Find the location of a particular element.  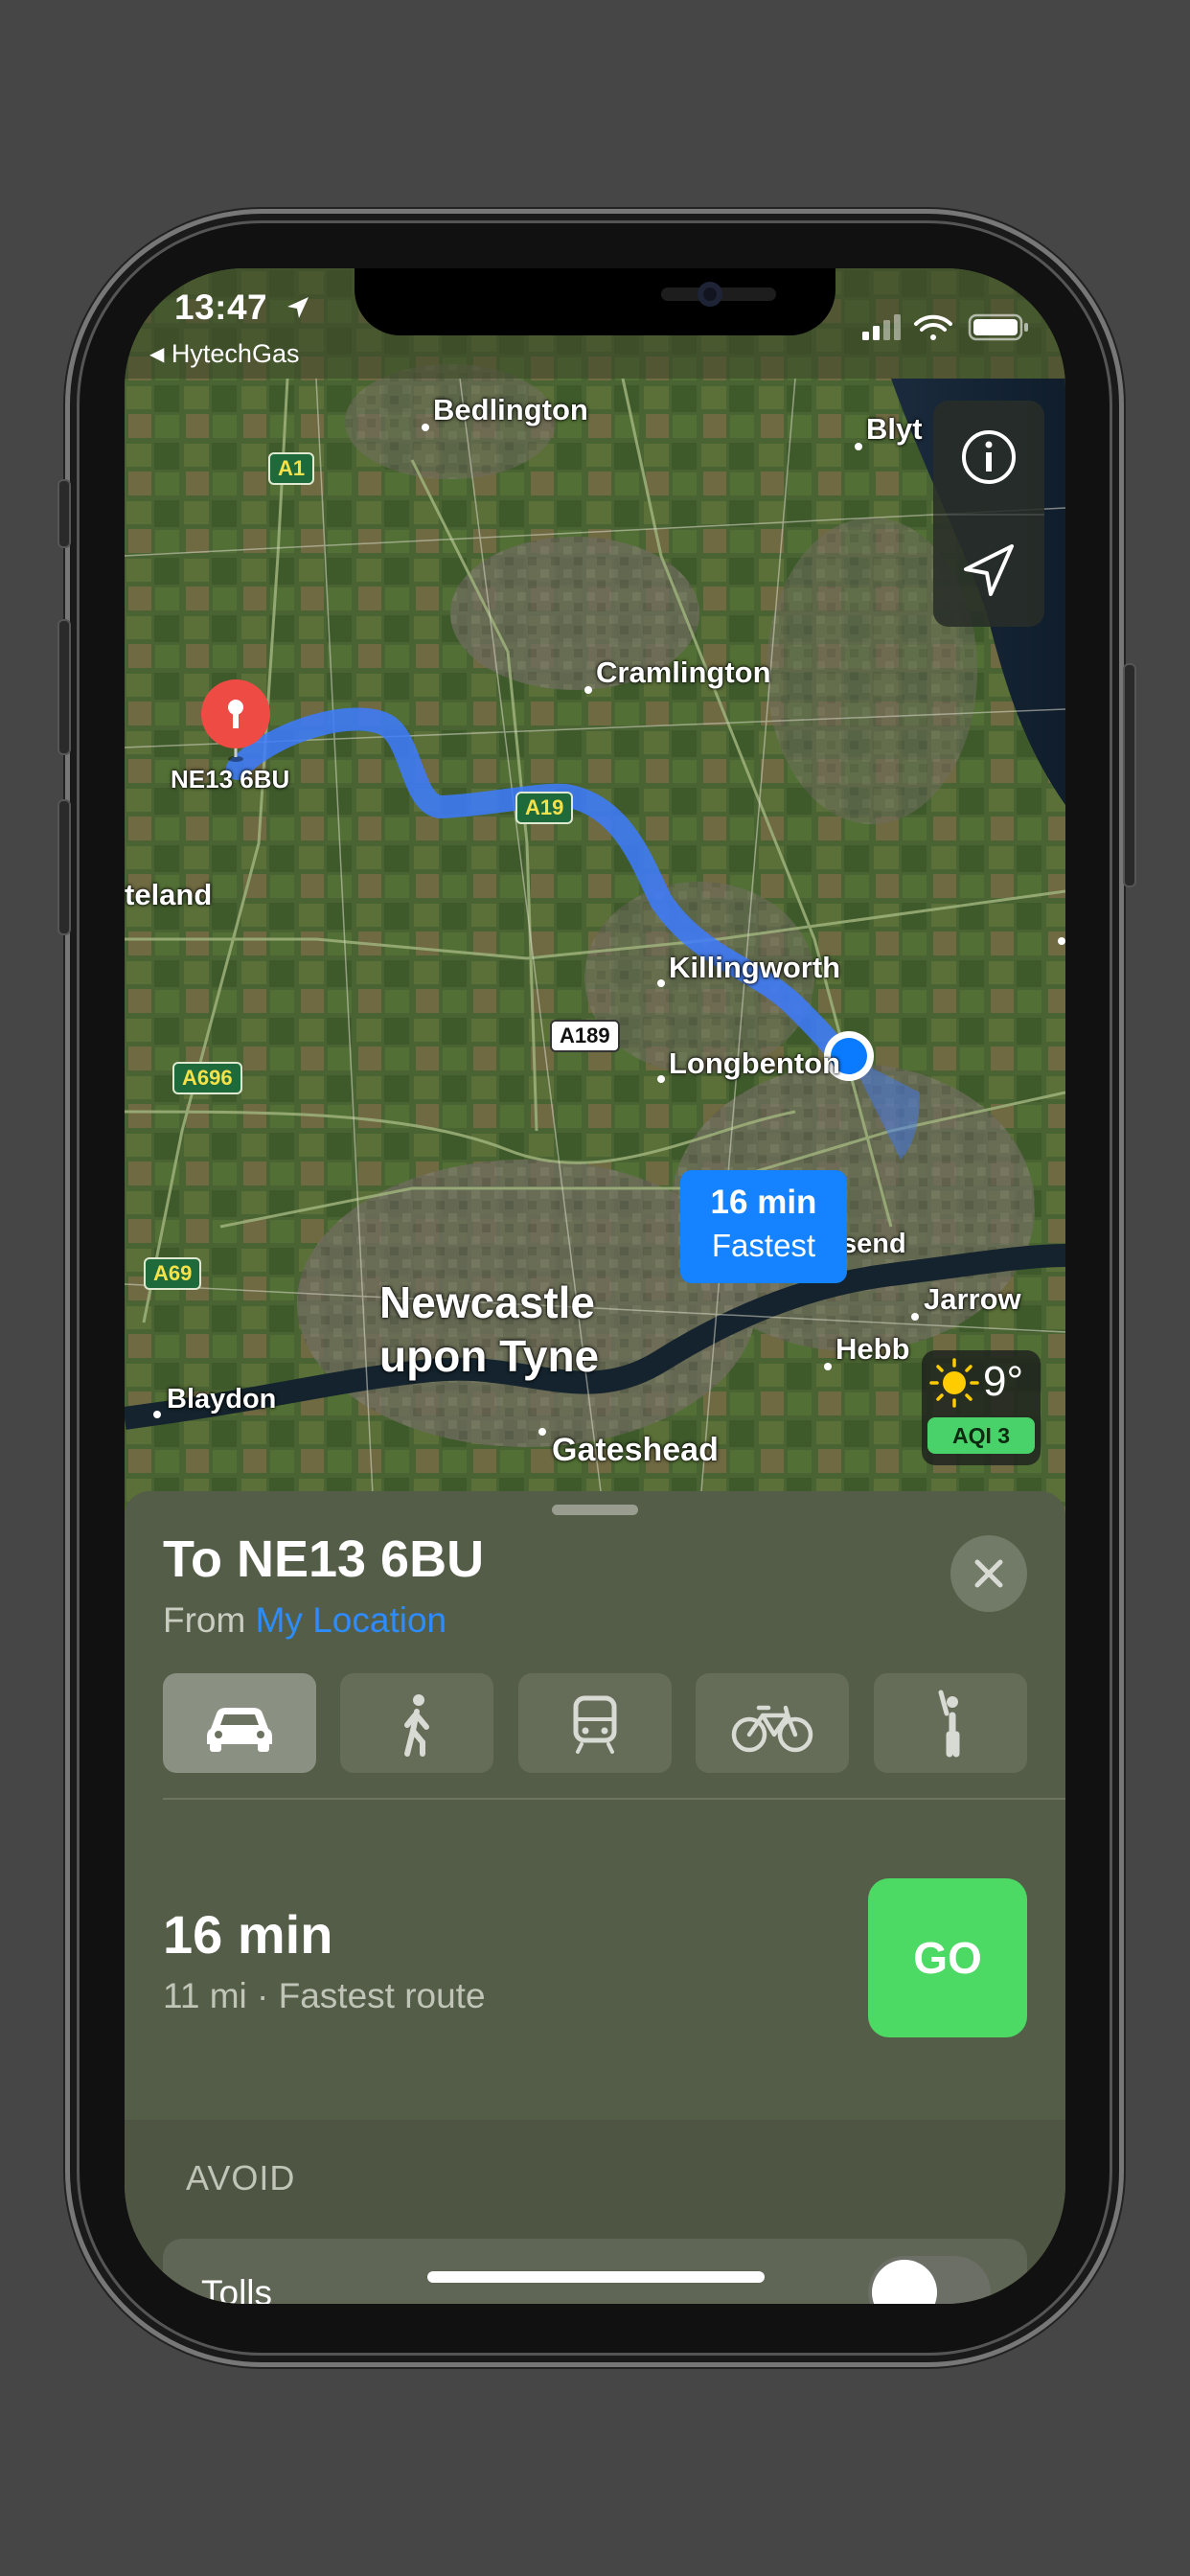

notch is located at coordinates (595, 301).